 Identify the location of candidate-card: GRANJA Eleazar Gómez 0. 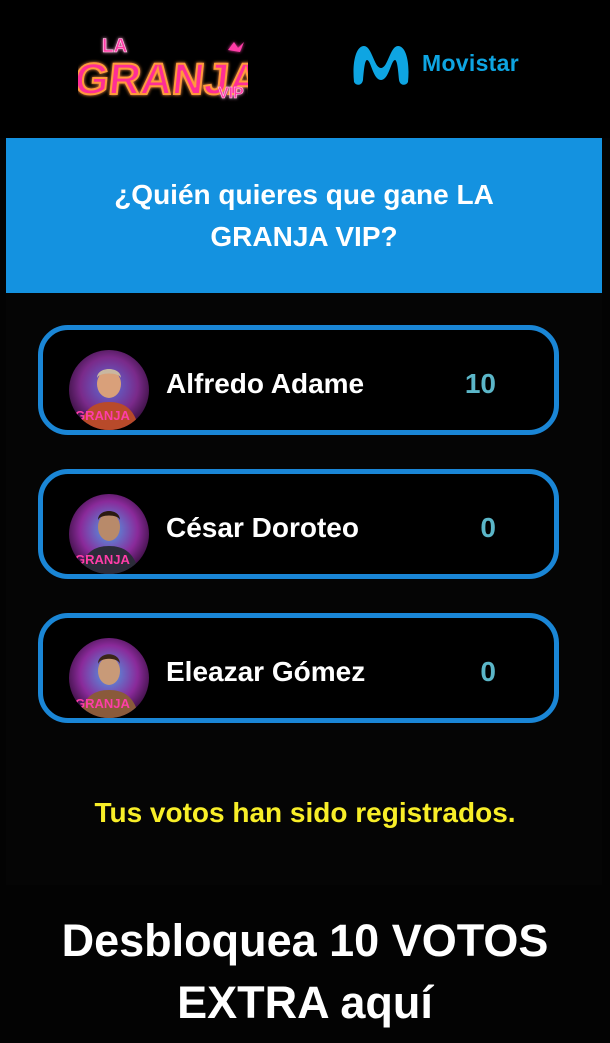
(298, 668).